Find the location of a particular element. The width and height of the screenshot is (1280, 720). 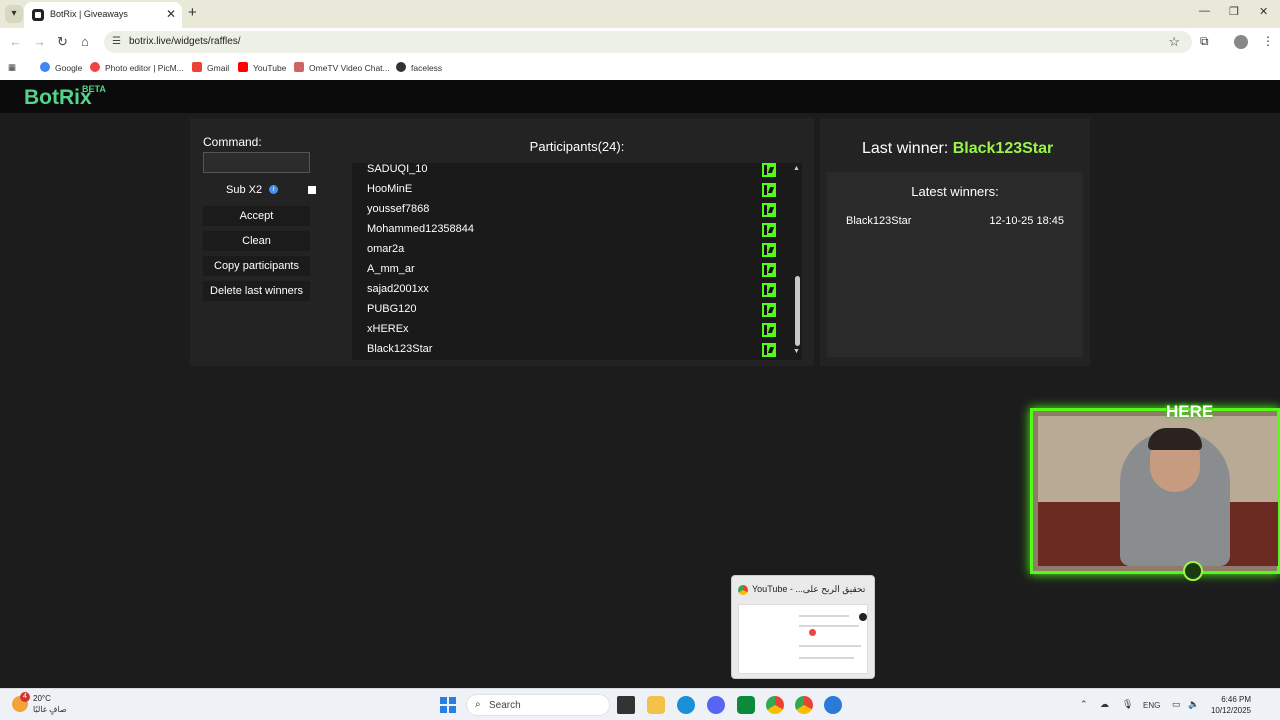

home-icon: ⌂ is located at coordinates (85, 41).